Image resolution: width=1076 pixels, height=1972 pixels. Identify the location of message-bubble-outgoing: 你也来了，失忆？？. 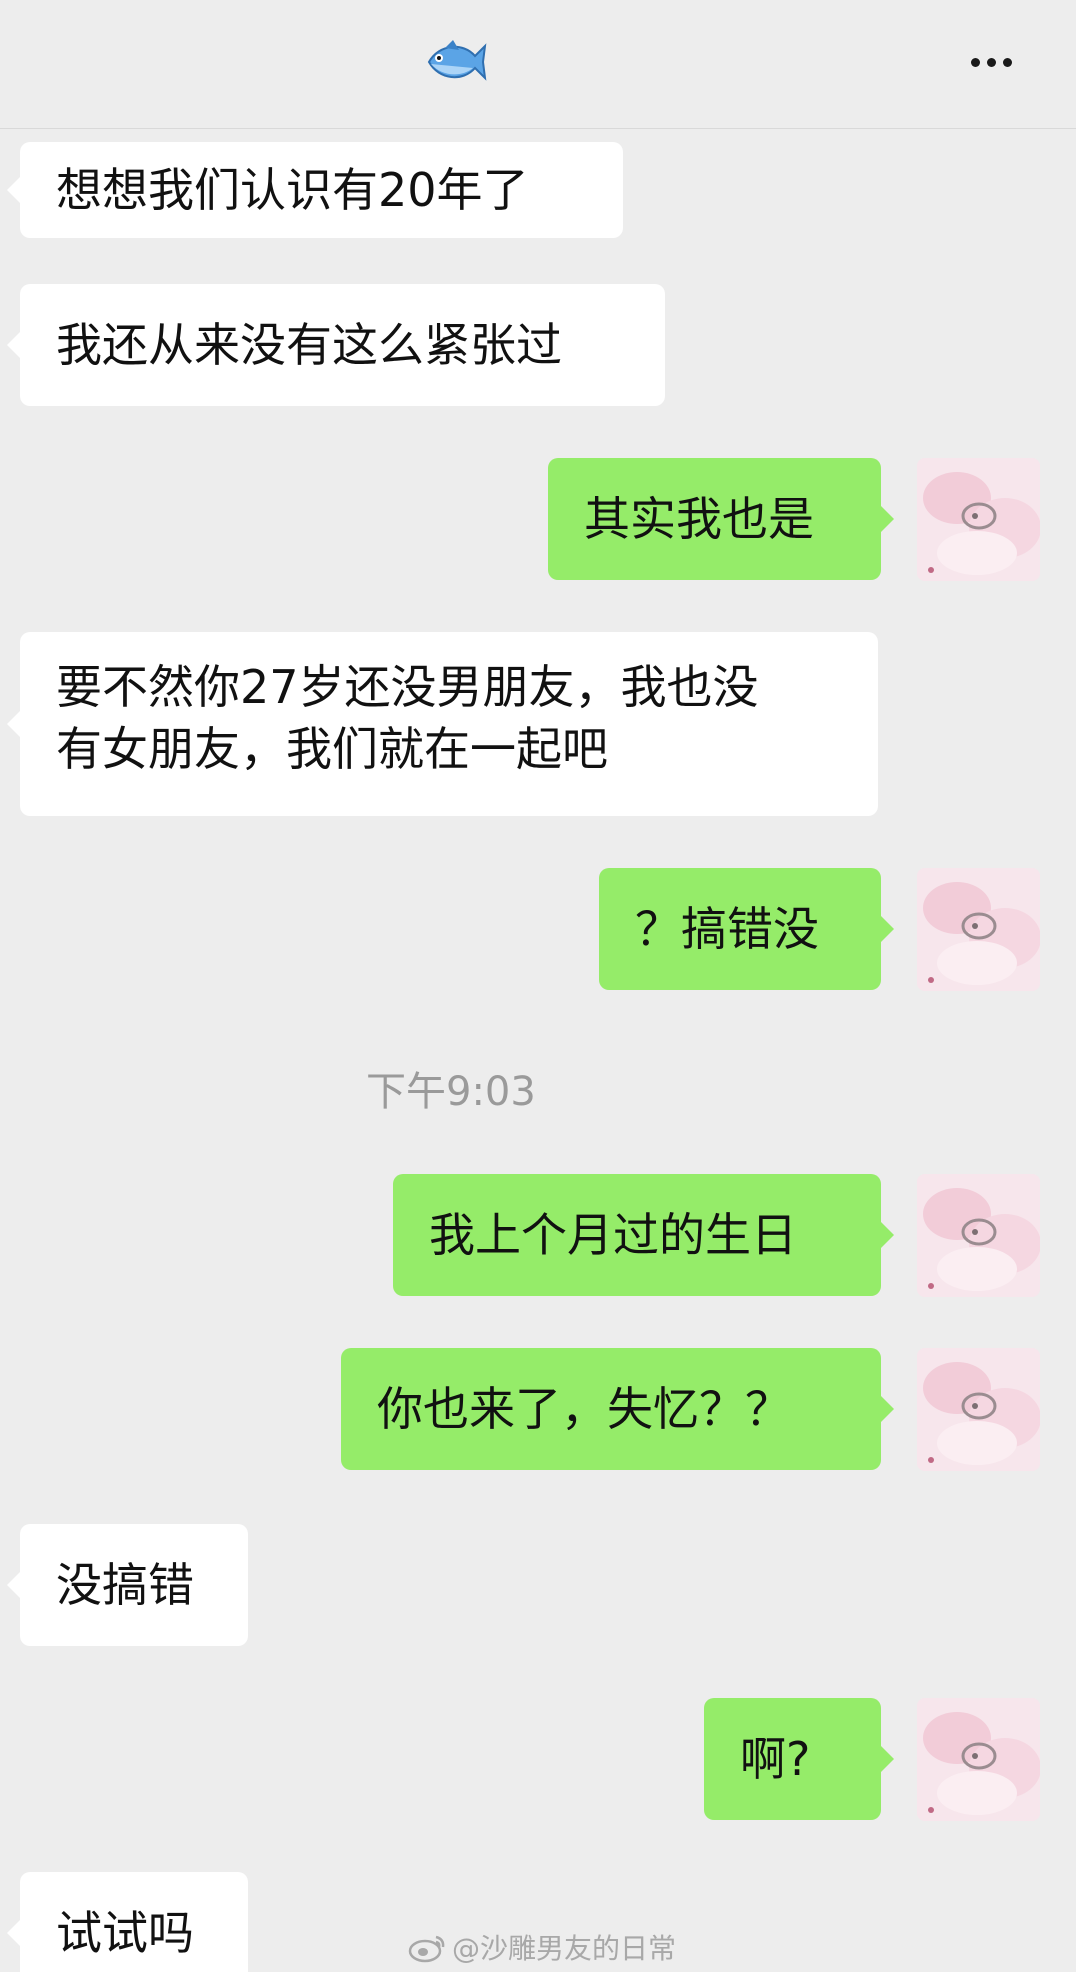
(617, 1409).